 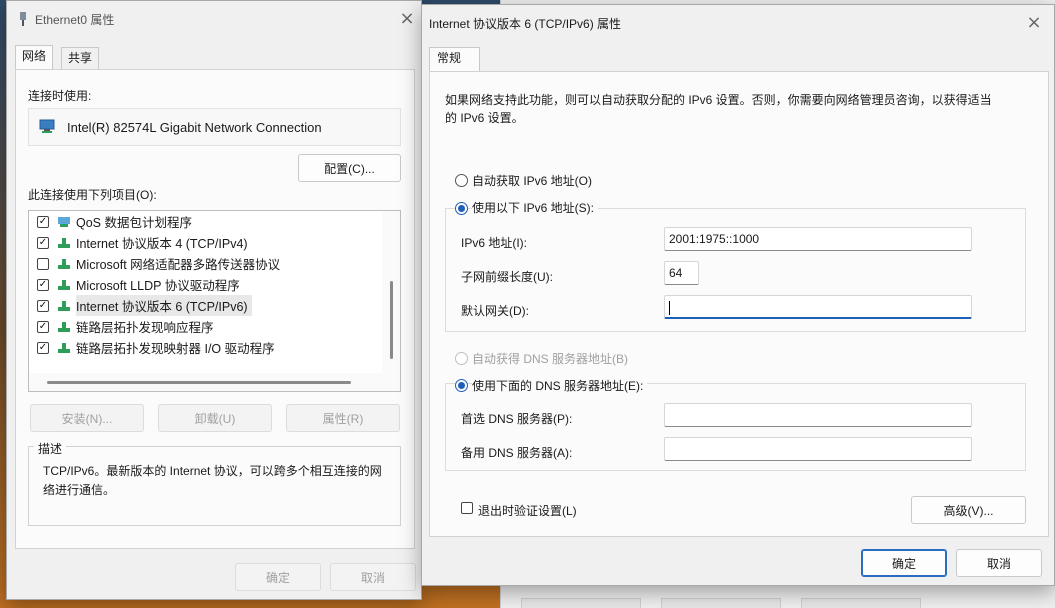 I want to click on connect-using-label: 连接时使用:, so click(x=60, y=96).